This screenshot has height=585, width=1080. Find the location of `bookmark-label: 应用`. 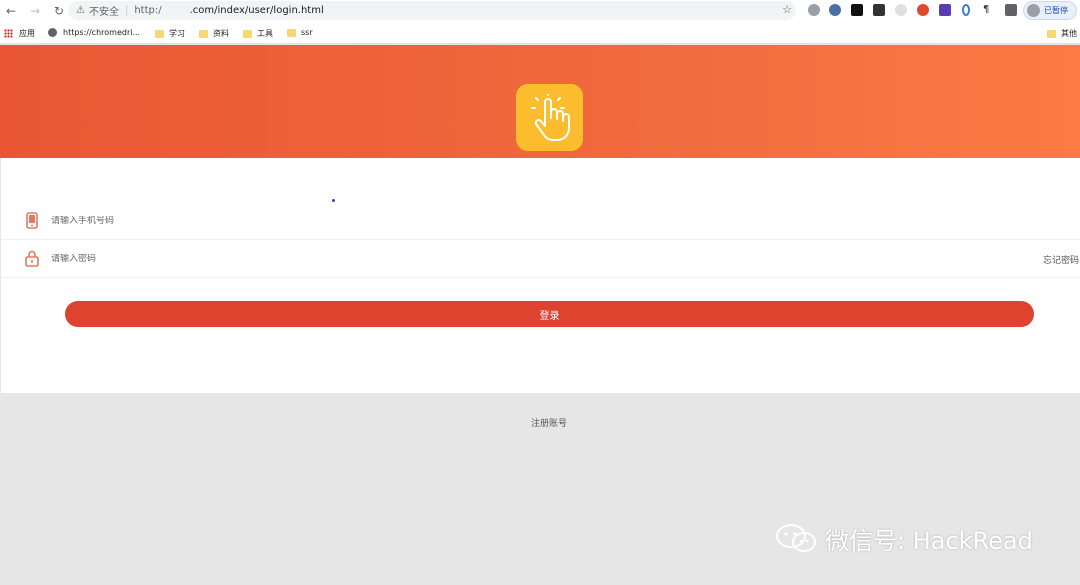

bookmark-label: 应用 is located at coordinates (27, 33).